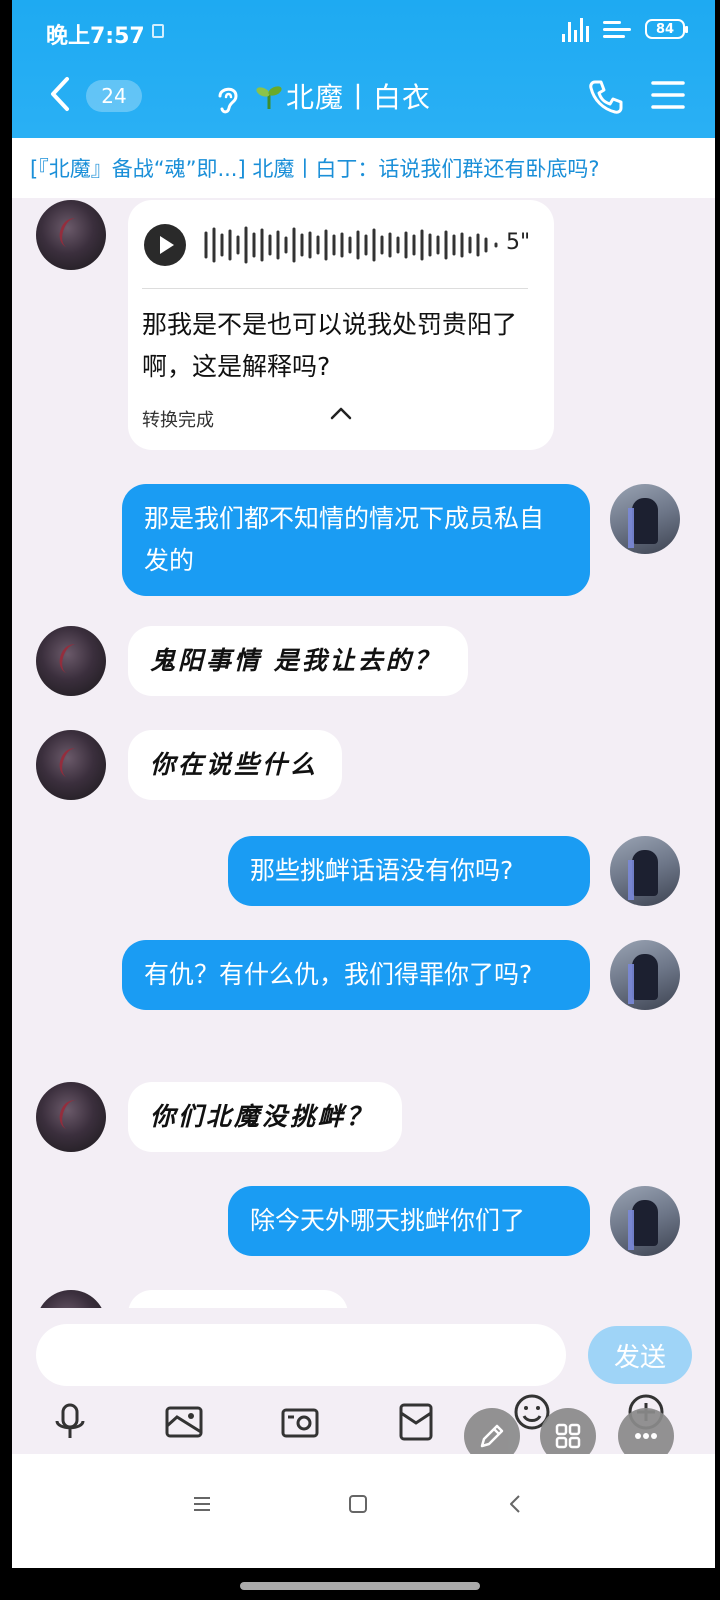 This screenshot has width=720, height=1600. Describe the element at coordinates (158, 31) in the screenshot. I see `sim-icon` at that location.